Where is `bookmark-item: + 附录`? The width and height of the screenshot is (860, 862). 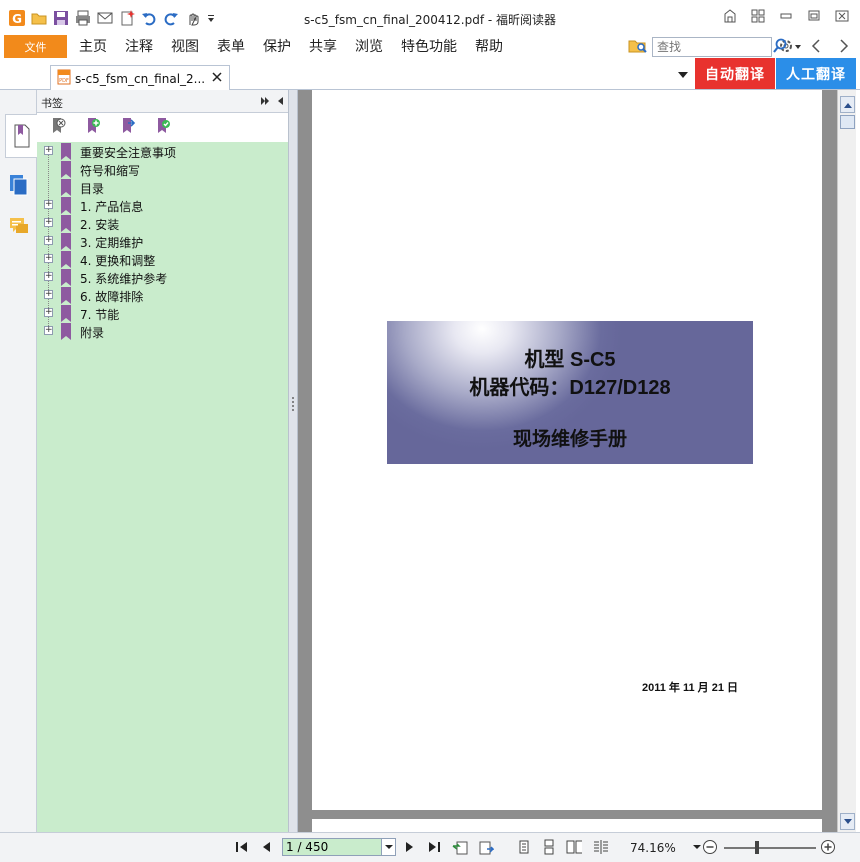
bookmark-item: + 附录 is located at coordinates (162, 331).